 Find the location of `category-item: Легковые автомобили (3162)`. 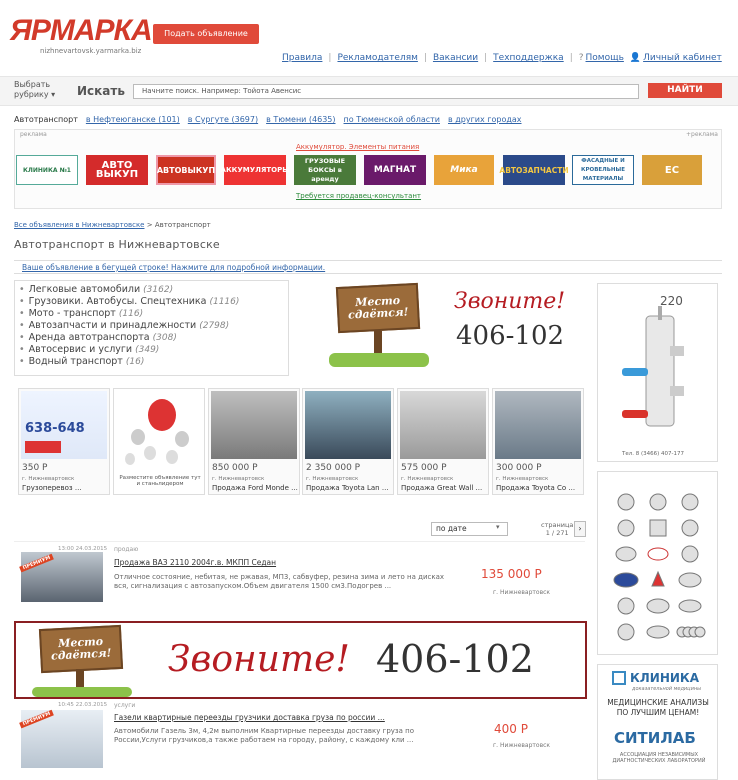

category-item: Легковые автомобили (3162) is located at coordinates (151, 290).